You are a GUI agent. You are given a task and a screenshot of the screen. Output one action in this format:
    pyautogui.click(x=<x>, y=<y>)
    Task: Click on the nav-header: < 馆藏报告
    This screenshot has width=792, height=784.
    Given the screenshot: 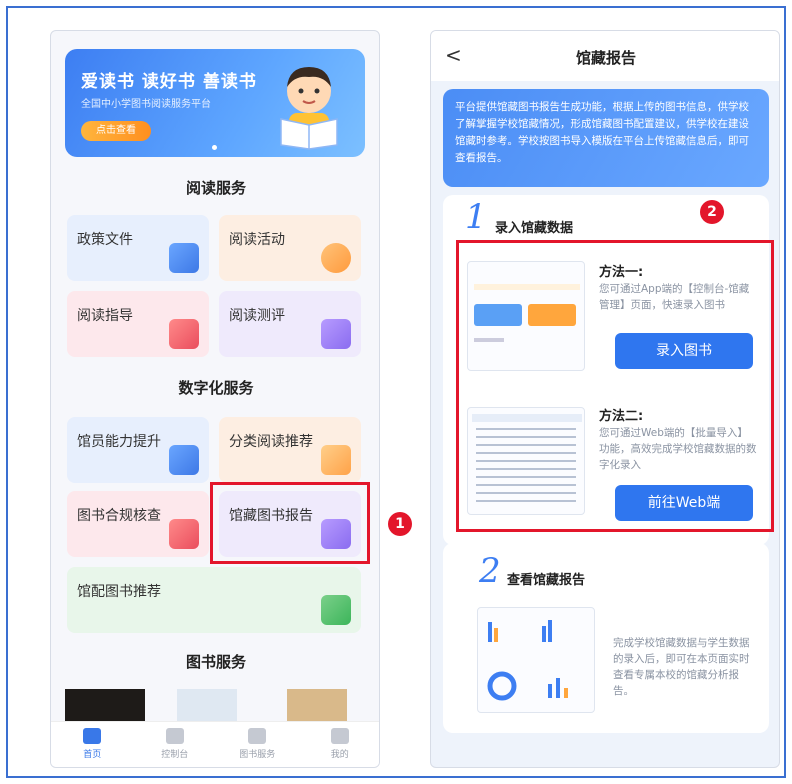 What is the action you would take?
    pyautogui.click(x=605, y=56)
    